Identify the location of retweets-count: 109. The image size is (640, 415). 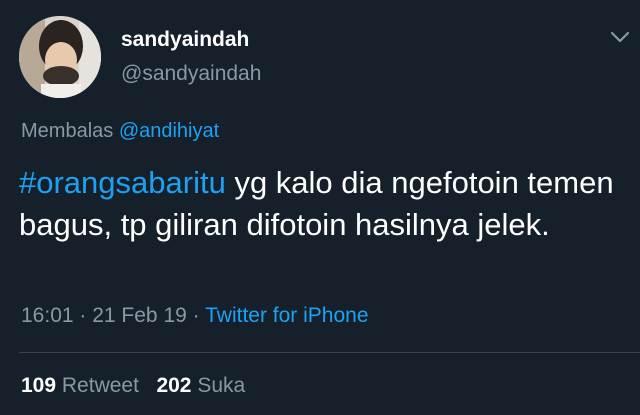
(39, 385).